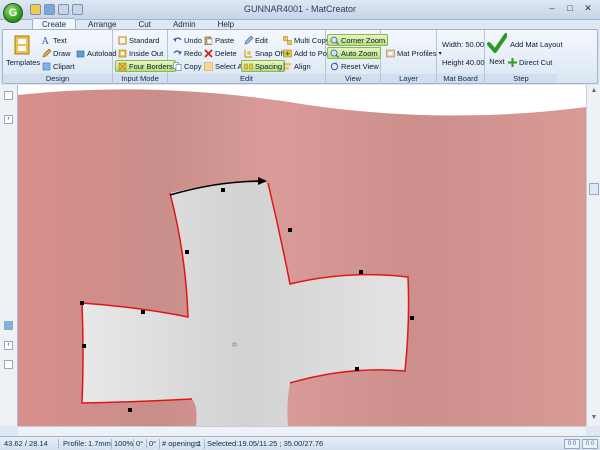  Describe the element at coordinates (22, 45) in the screenshot. I see `templates-icon` at that location.